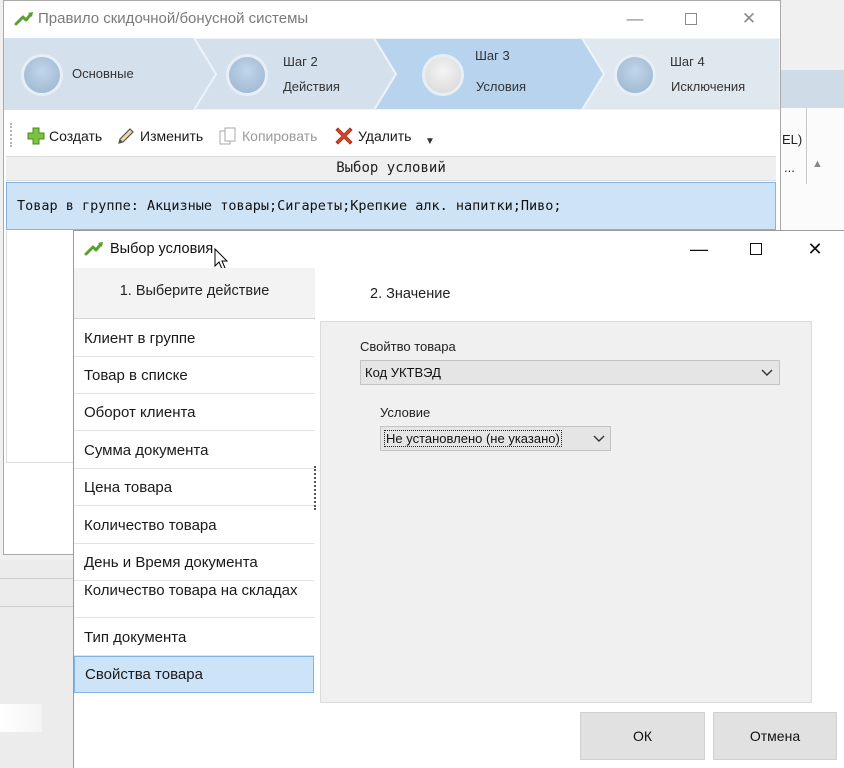 The height and width of the screenshot is (768, 844). Describe the element at coordinates (38, 664) in the screenshot. I see `background-lower-area` at that location.